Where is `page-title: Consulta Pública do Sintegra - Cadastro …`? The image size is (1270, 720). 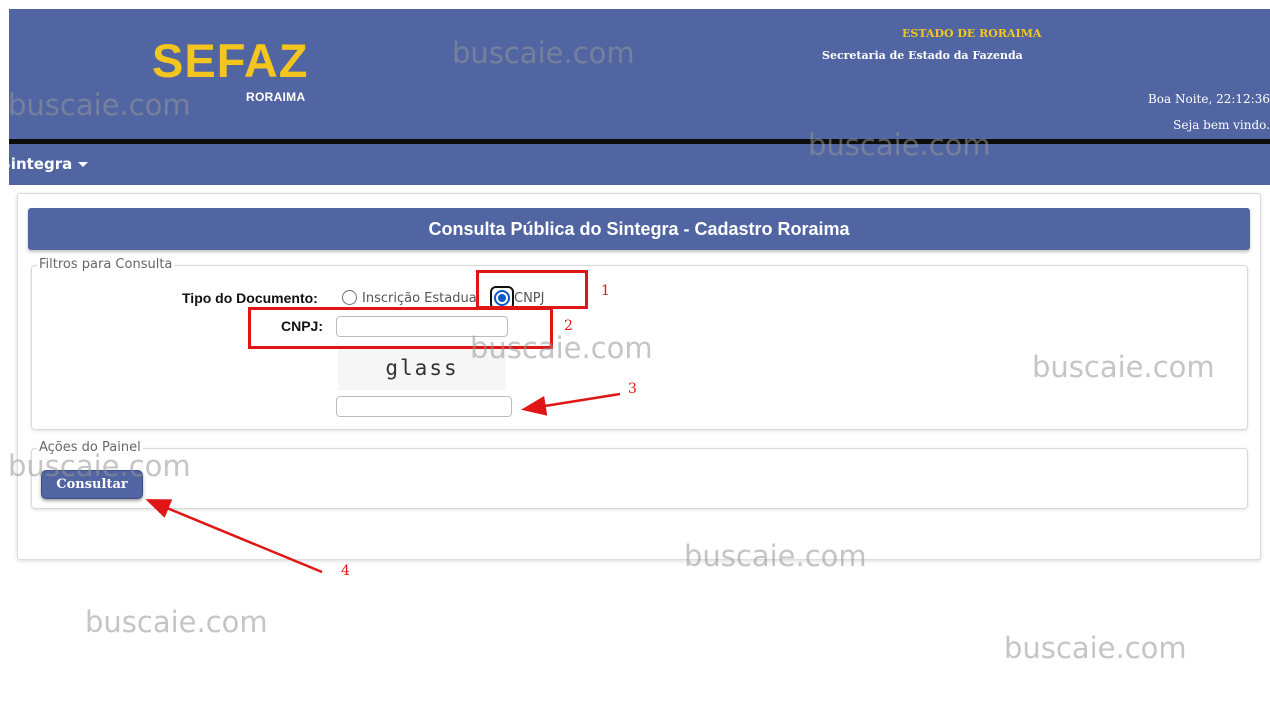
page-title: Consulta Pública do Sintegra - Cadastro … is located at coordinates (639, 229).